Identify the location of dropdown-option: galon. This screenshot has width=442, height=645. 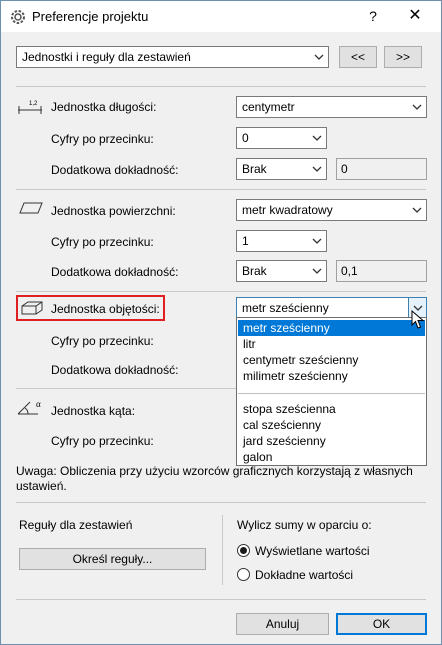
(331, 457).